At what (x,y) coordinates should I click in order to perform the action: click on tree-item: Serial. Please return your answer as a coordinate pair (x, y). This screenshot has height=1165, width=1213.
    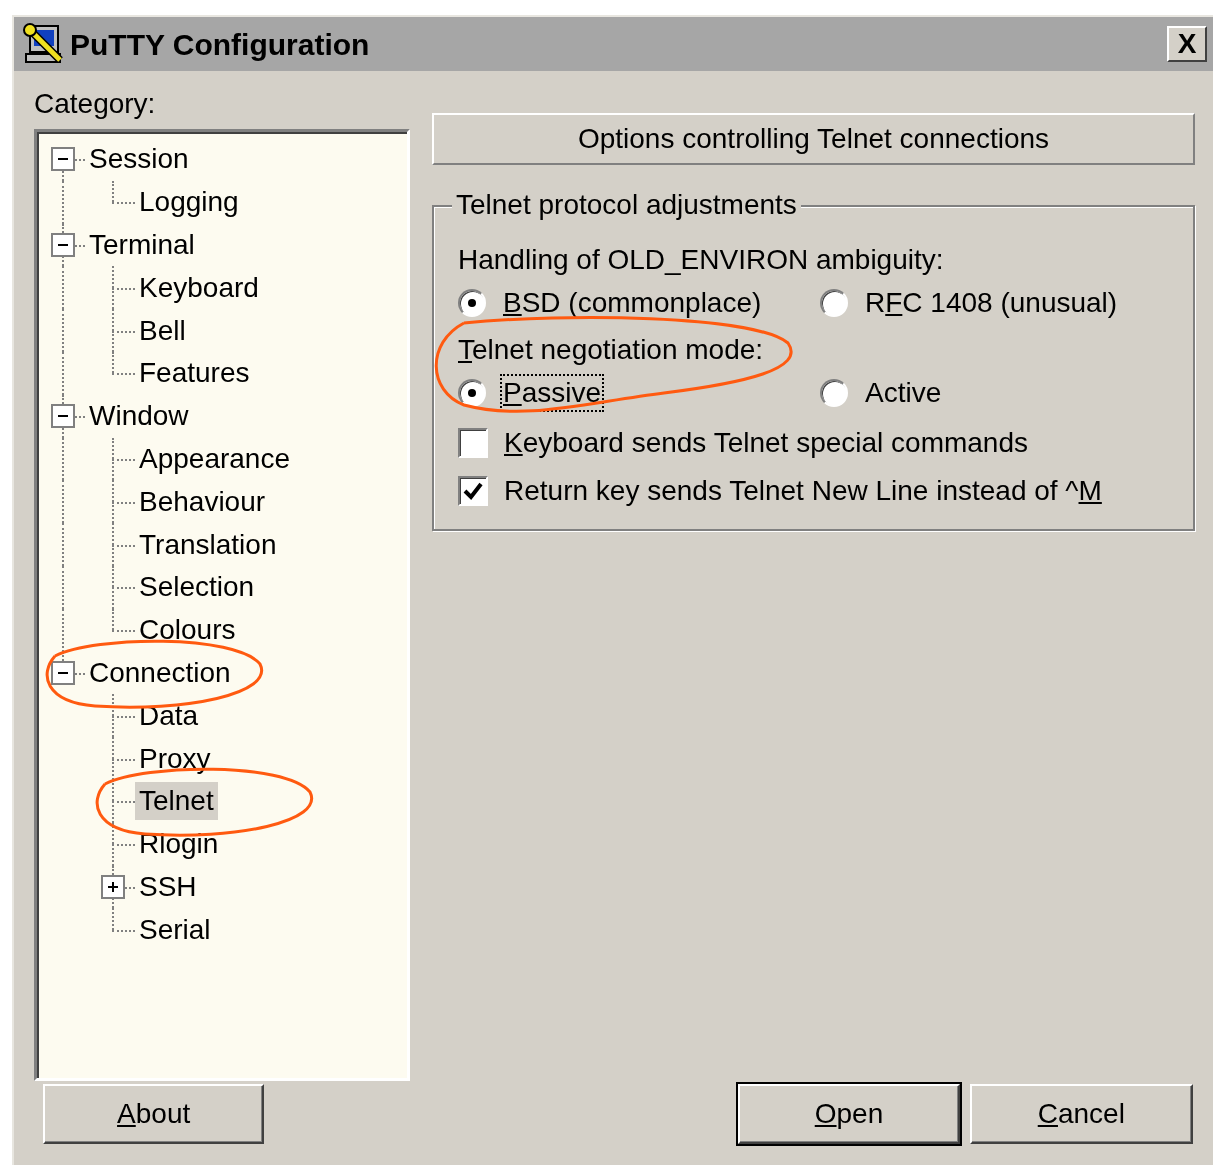
    Looking at the image, I should click on (175, 929).